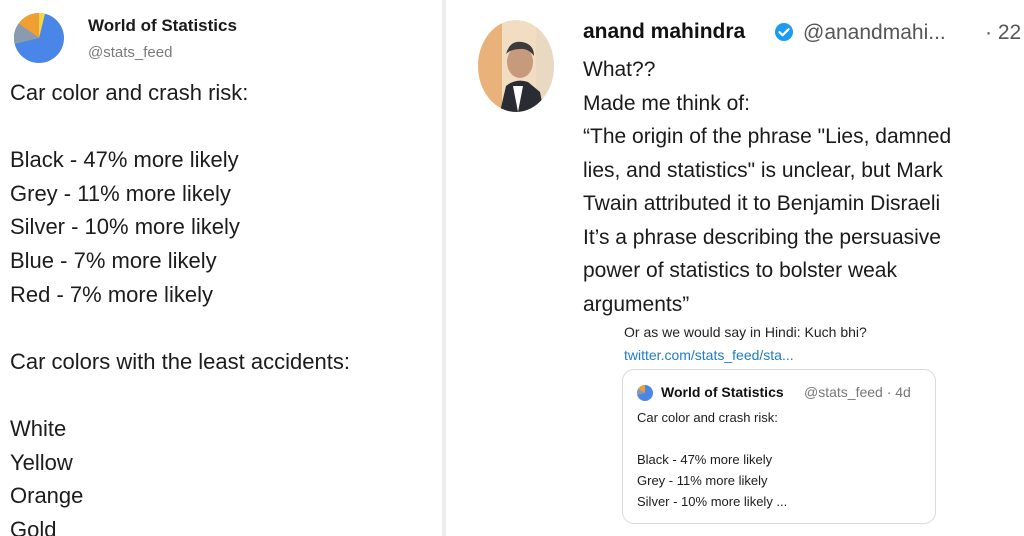 This screenshot has height=536, width=1024. Describe the element at coordinates (33, 526) in the screenshot. I see `tweet-line: Gold` at that location.